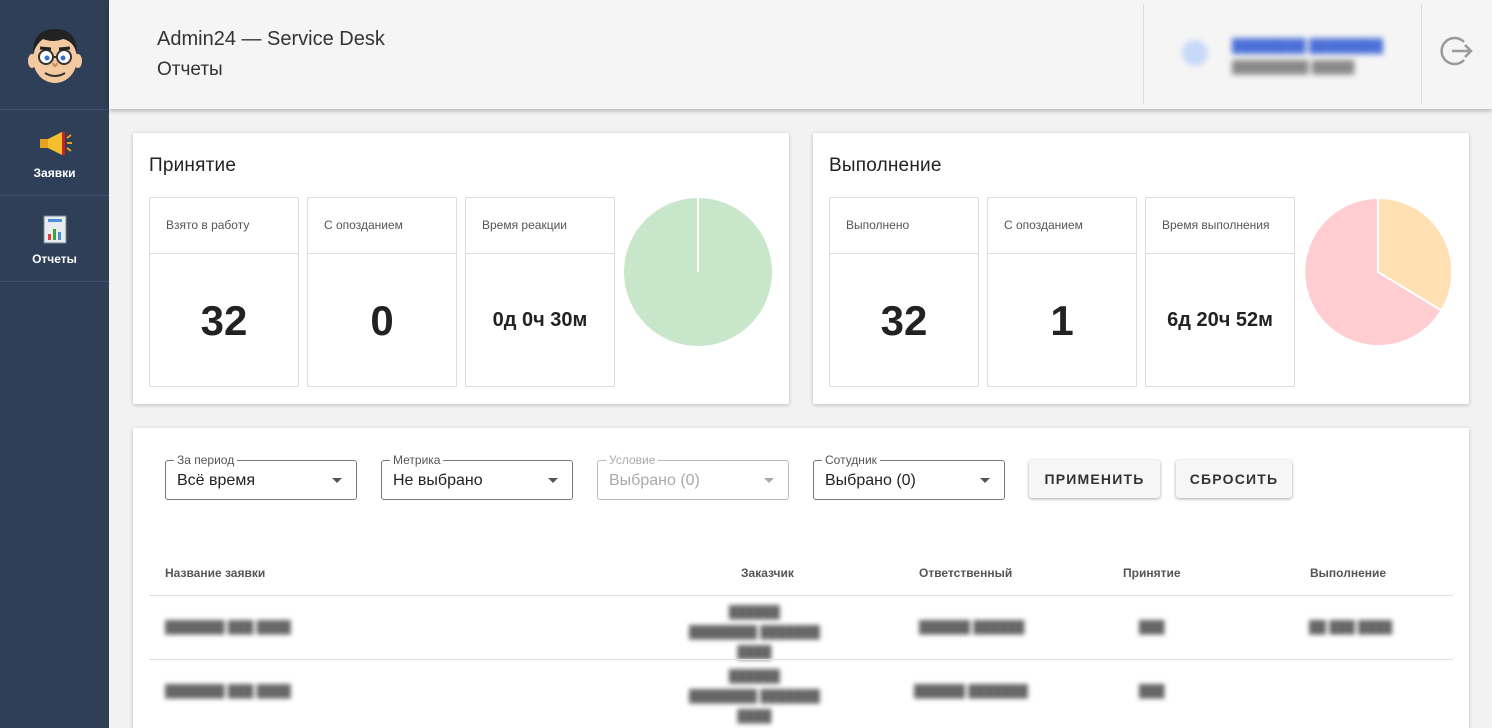 This screenshot has width=1492, height=728. I want to click on page-title: Отчеты, so click(190, 69).